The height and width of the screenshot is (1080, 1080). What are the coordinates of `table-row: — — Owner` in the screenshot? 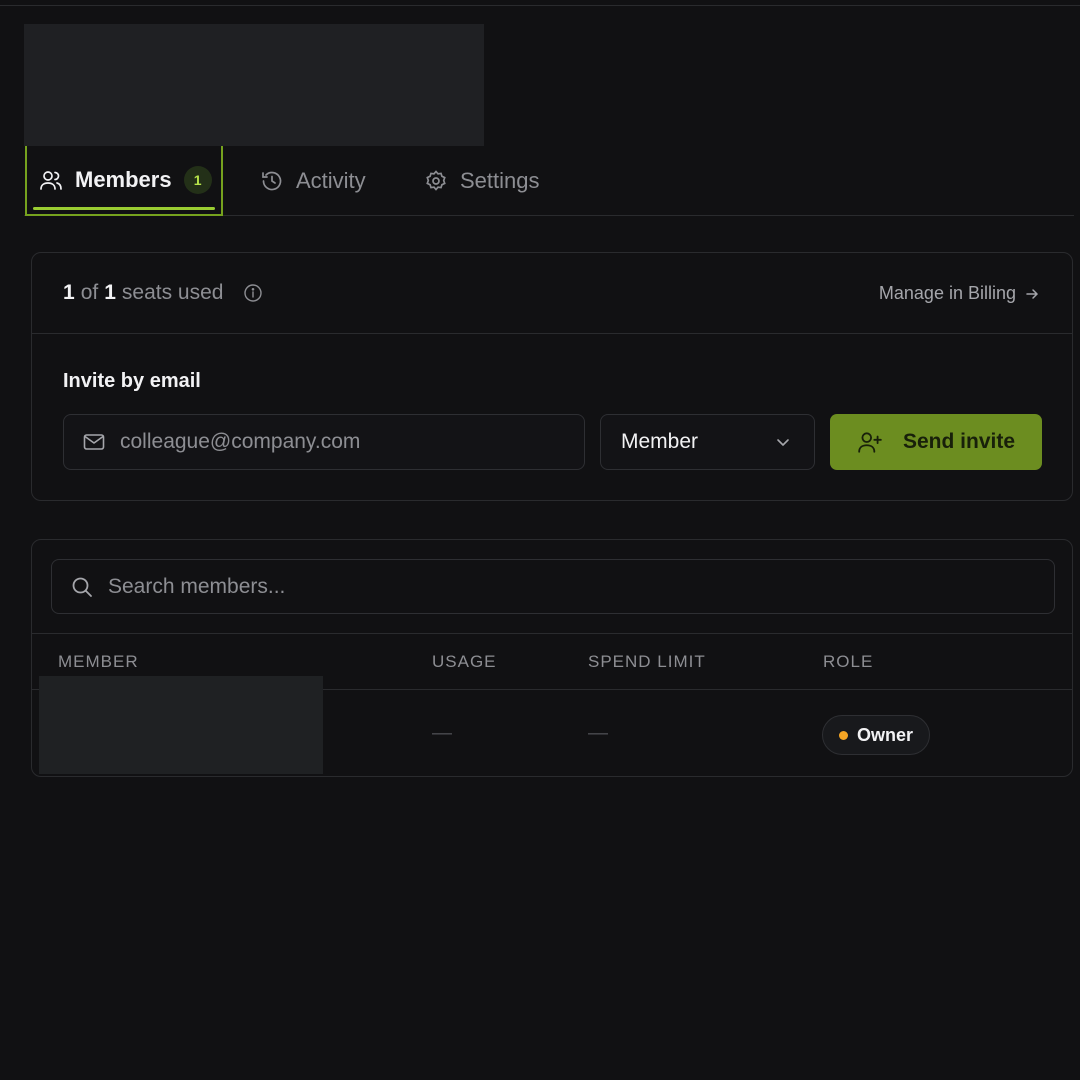 It's located at (552, 727).